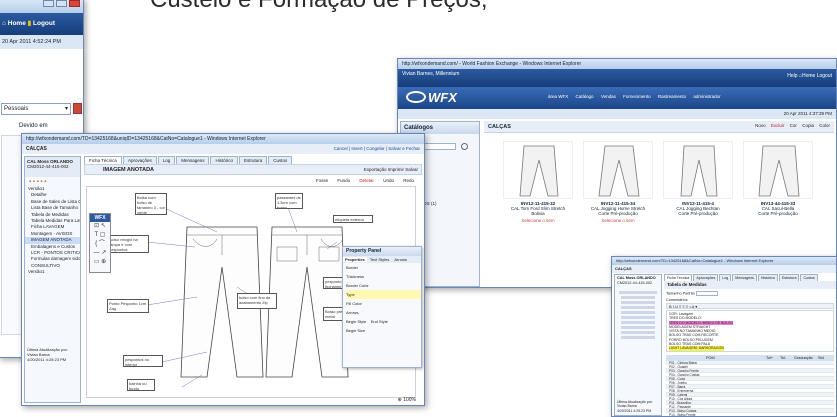 The height and width of the screenshot is (417, 837). I want to click on annotation-note: bainha ou fundo, so click(141, 385).